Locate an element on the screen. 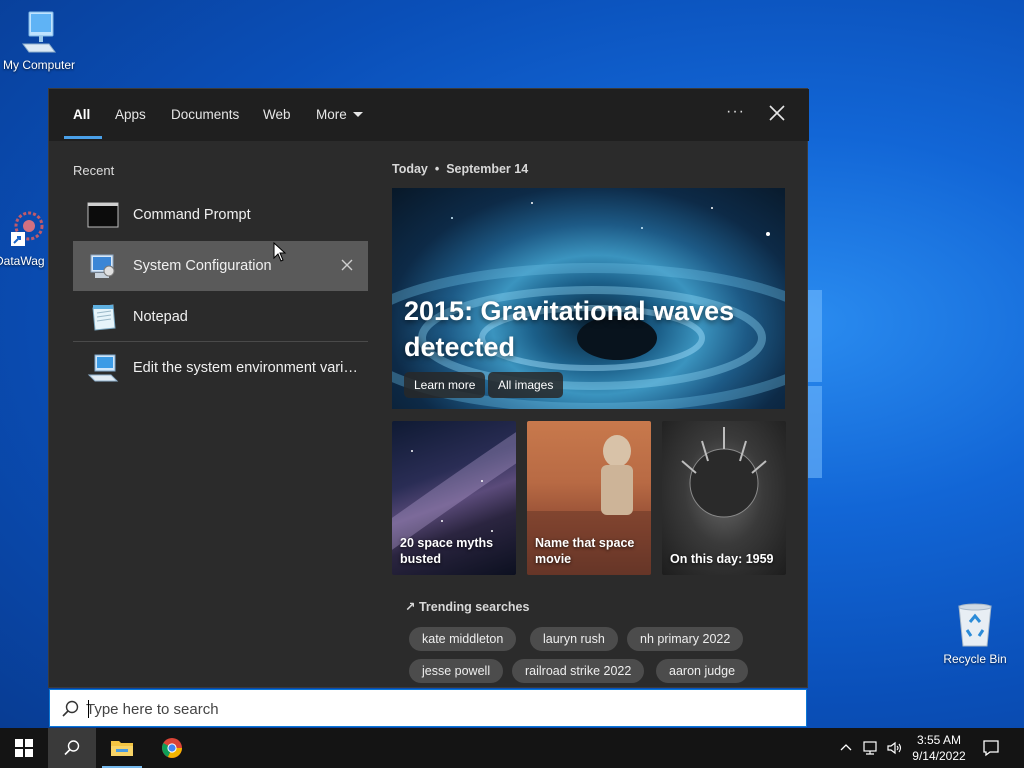  windows-logo-icon is located at coordinates (24, 748).